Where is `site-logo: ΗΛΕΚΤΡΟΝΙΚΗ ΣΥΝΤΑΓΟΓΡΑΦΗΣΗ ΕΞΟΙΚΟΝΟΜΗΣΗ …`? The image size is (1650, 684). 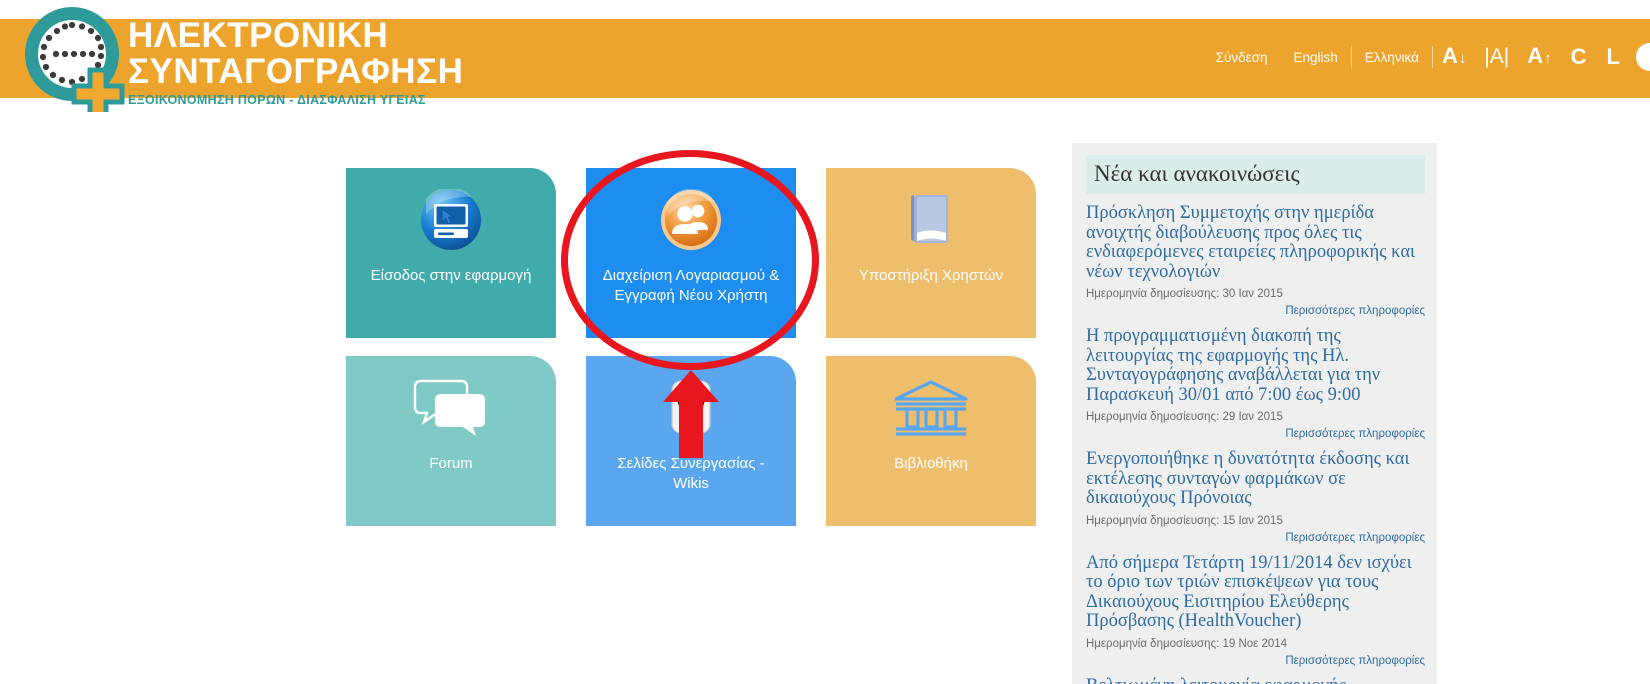
site-logo: ΗΛΕΚΤΡΟΝΙΚΗ ΣΥΝΤΑΓΟΓΡΑΦΗΣΗ ΕΞΟΙΚΟΝΟΜΗΣΗ … is located at coordinates (240, 60).